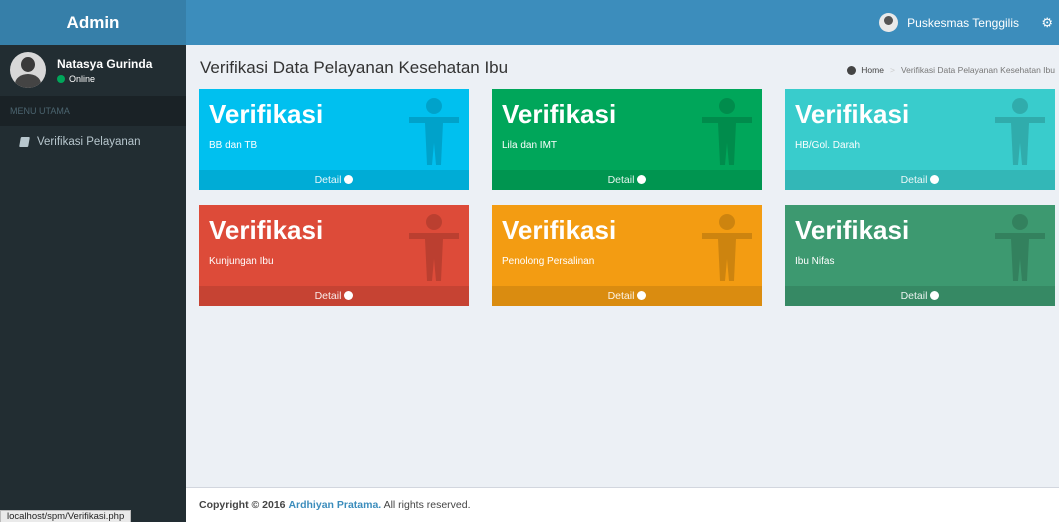 Image resolution: width=1059 pixels, height=522 pixels. Describe the element at coordinates (233, 145) in the screenshot. I see `box-subtitle: BB dan TB` at that location.